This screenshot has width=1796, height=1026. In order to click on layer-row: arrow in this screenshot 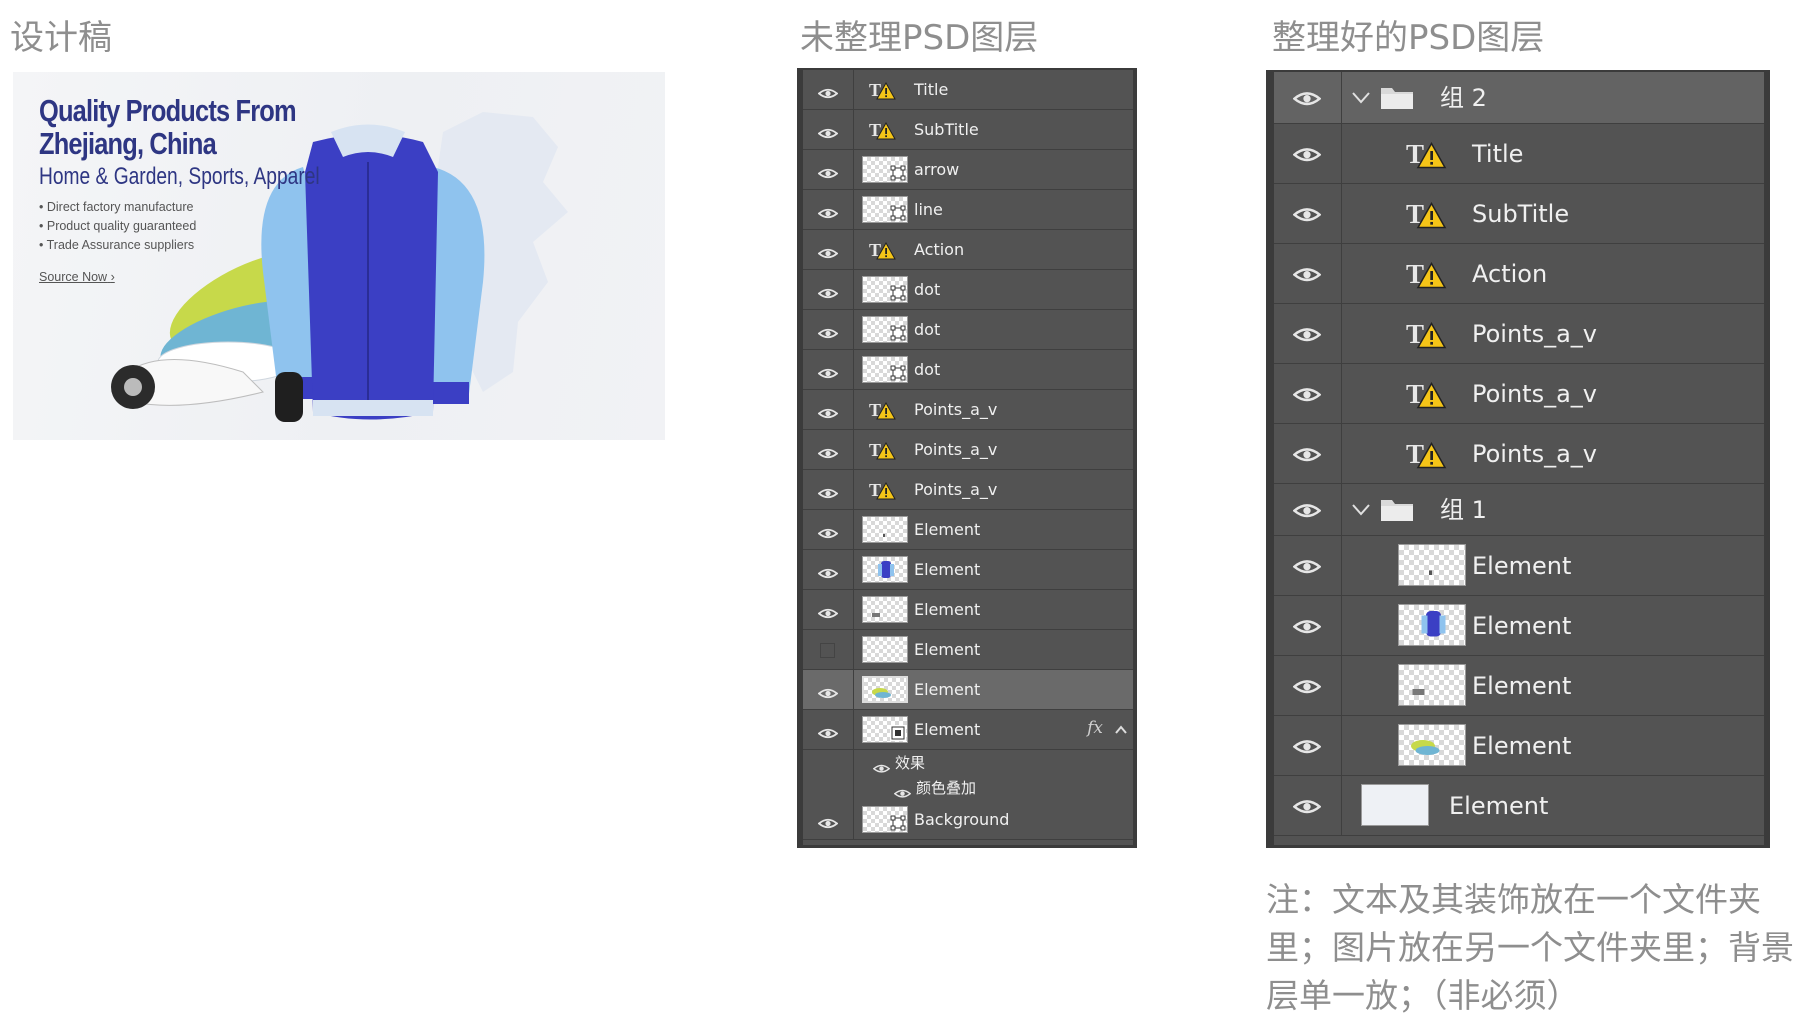, I will do `click(968, 170)`.